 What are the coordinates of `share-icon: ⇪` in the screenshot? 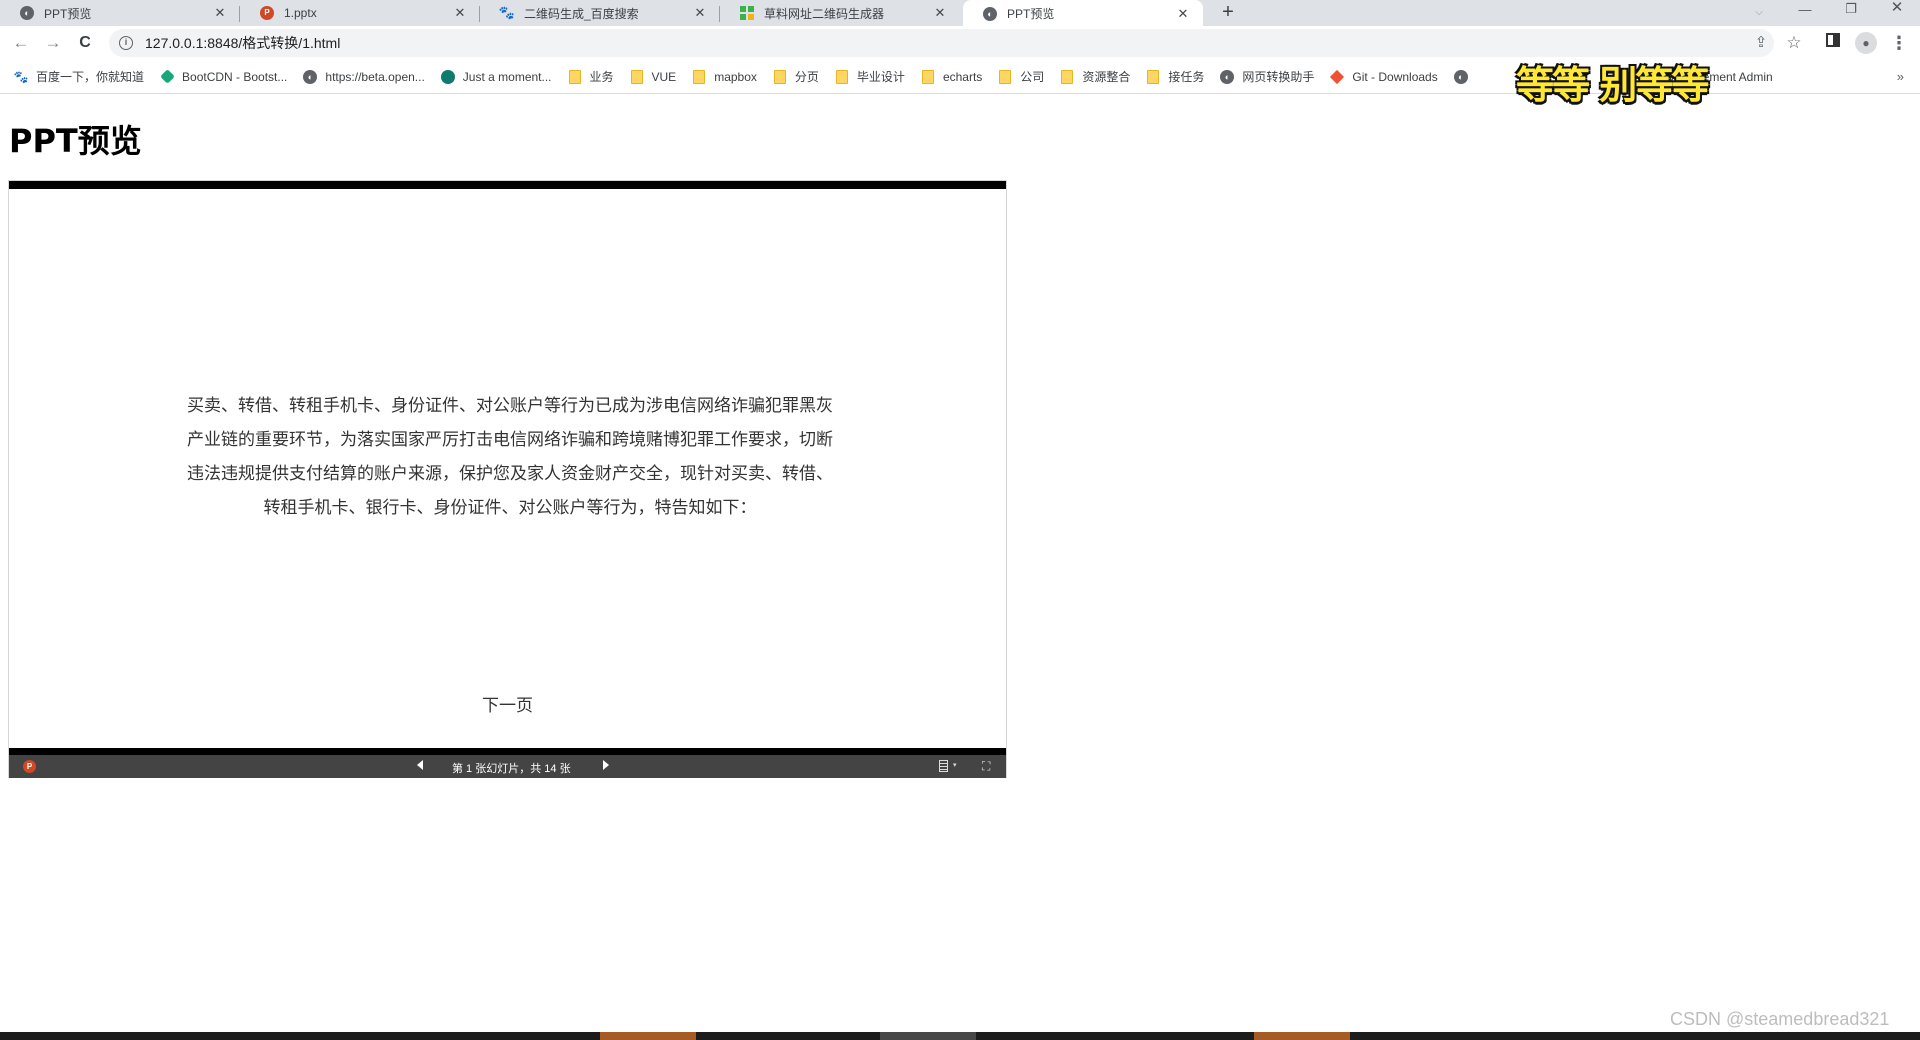 It's located at (1761, 43).